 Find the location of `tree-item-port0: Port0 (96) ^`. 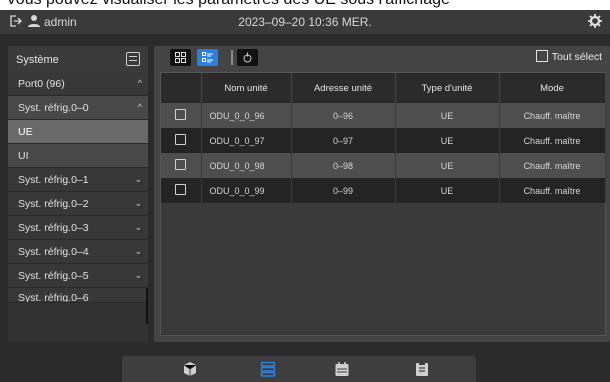

tree-item-port0: Port0 (96) ^ is located at coordinates (78, 84).